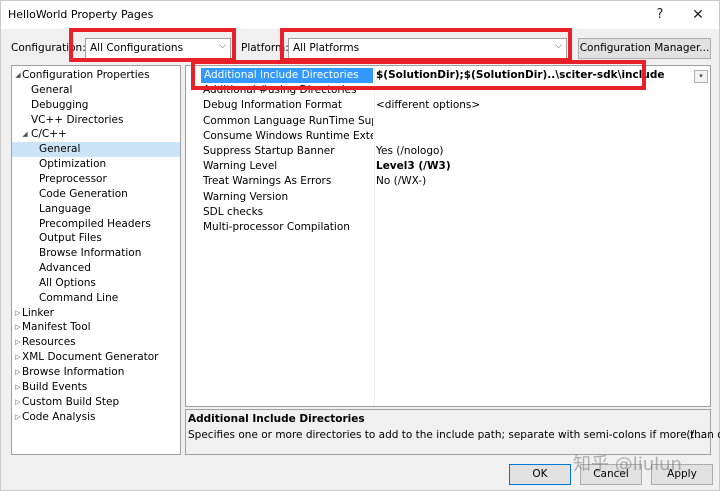 The image size is (720, 491). I want to click on property-name: Common Language RunTime Support, so click(288, 120).